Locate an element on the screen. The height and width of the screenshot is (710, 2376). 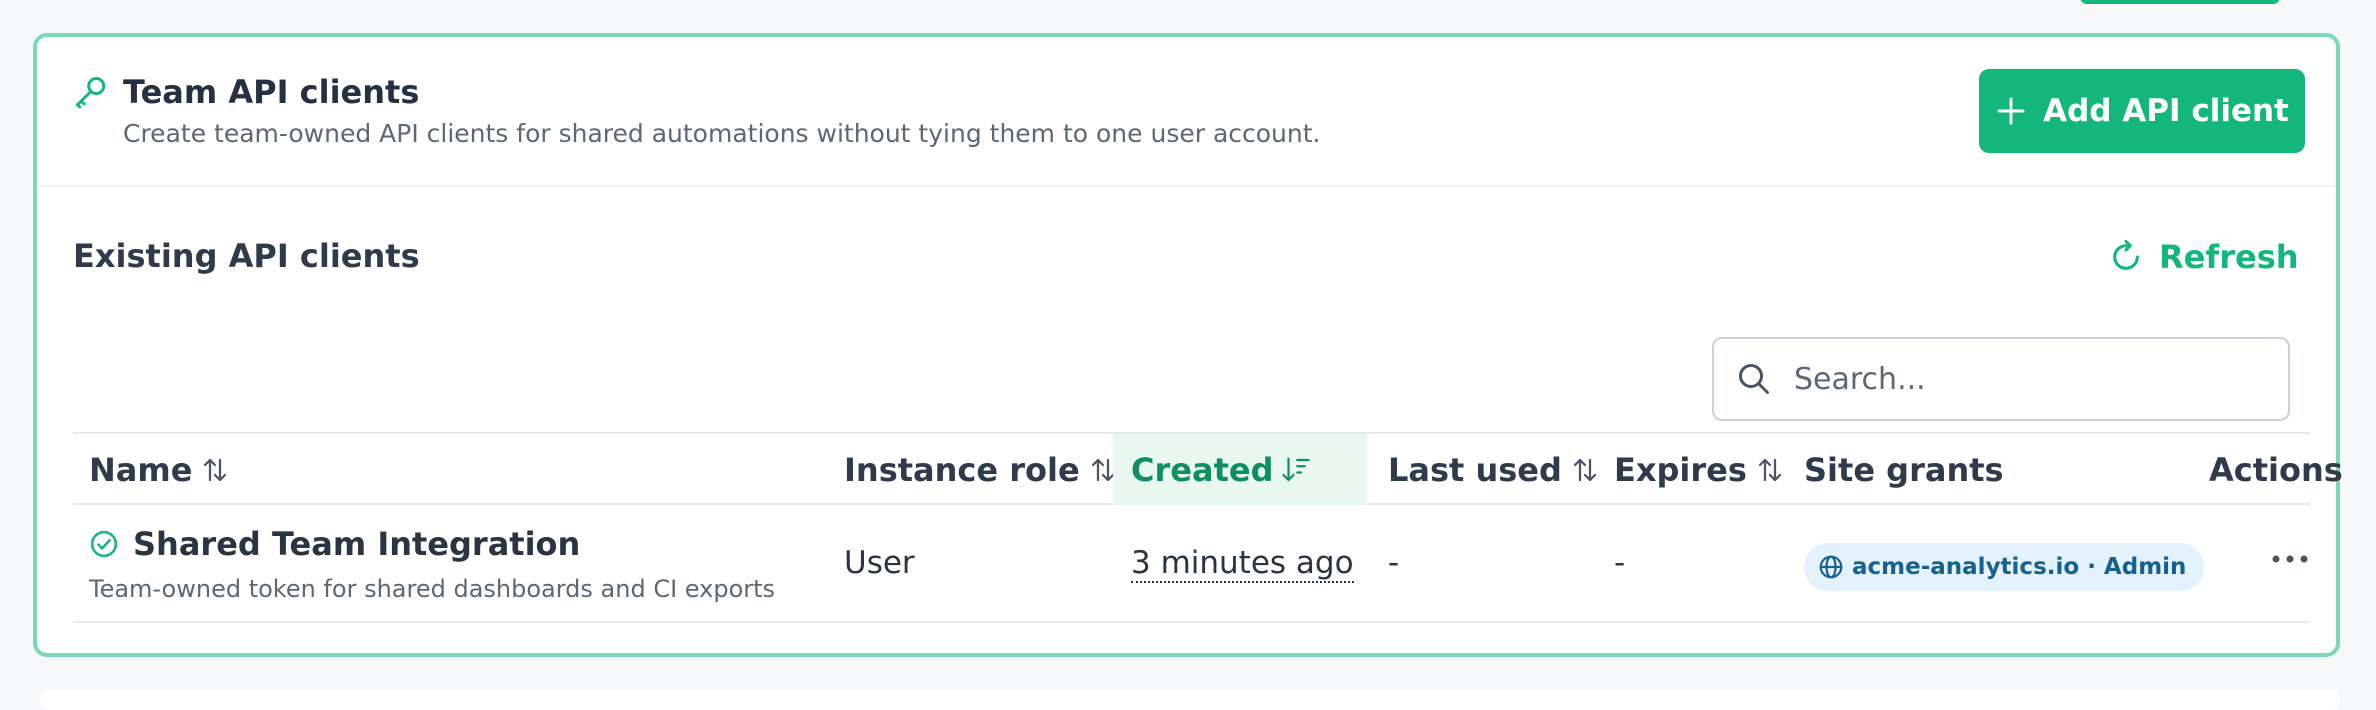
column-header-instance-role-label: Instance role is located at coordinates (962, 469).